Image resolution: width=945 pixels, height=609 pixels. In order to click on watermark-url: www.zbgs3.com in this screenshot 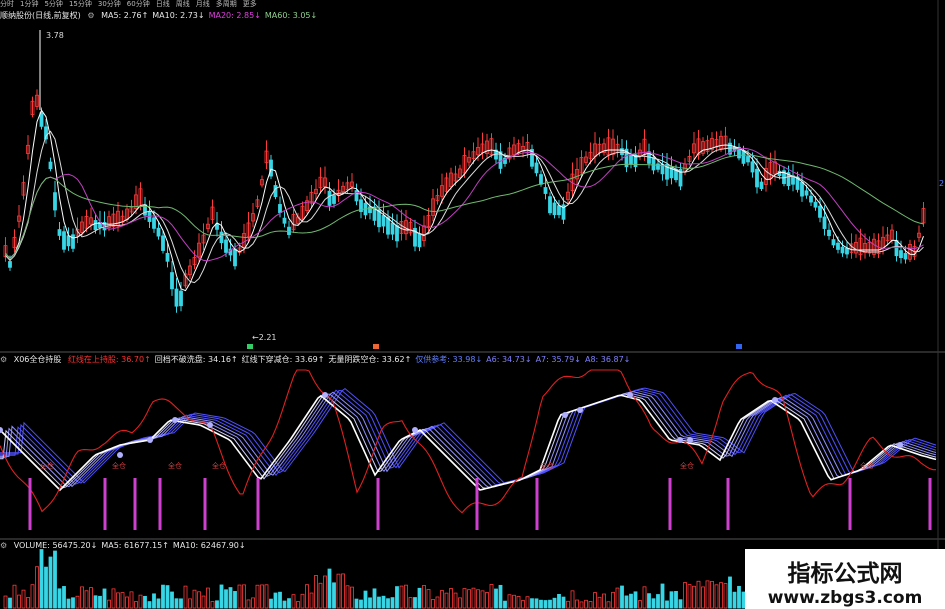, I will do `click(845, 598)`.